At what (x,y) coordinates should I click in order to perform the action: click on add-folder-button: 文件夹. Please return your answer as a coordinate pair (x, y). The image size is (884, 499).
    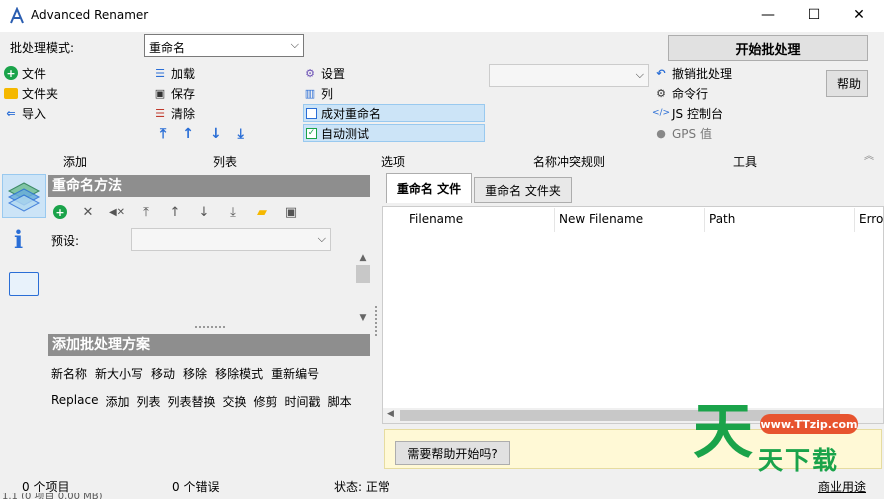
    Looking at the image, I should click on (64, 93).